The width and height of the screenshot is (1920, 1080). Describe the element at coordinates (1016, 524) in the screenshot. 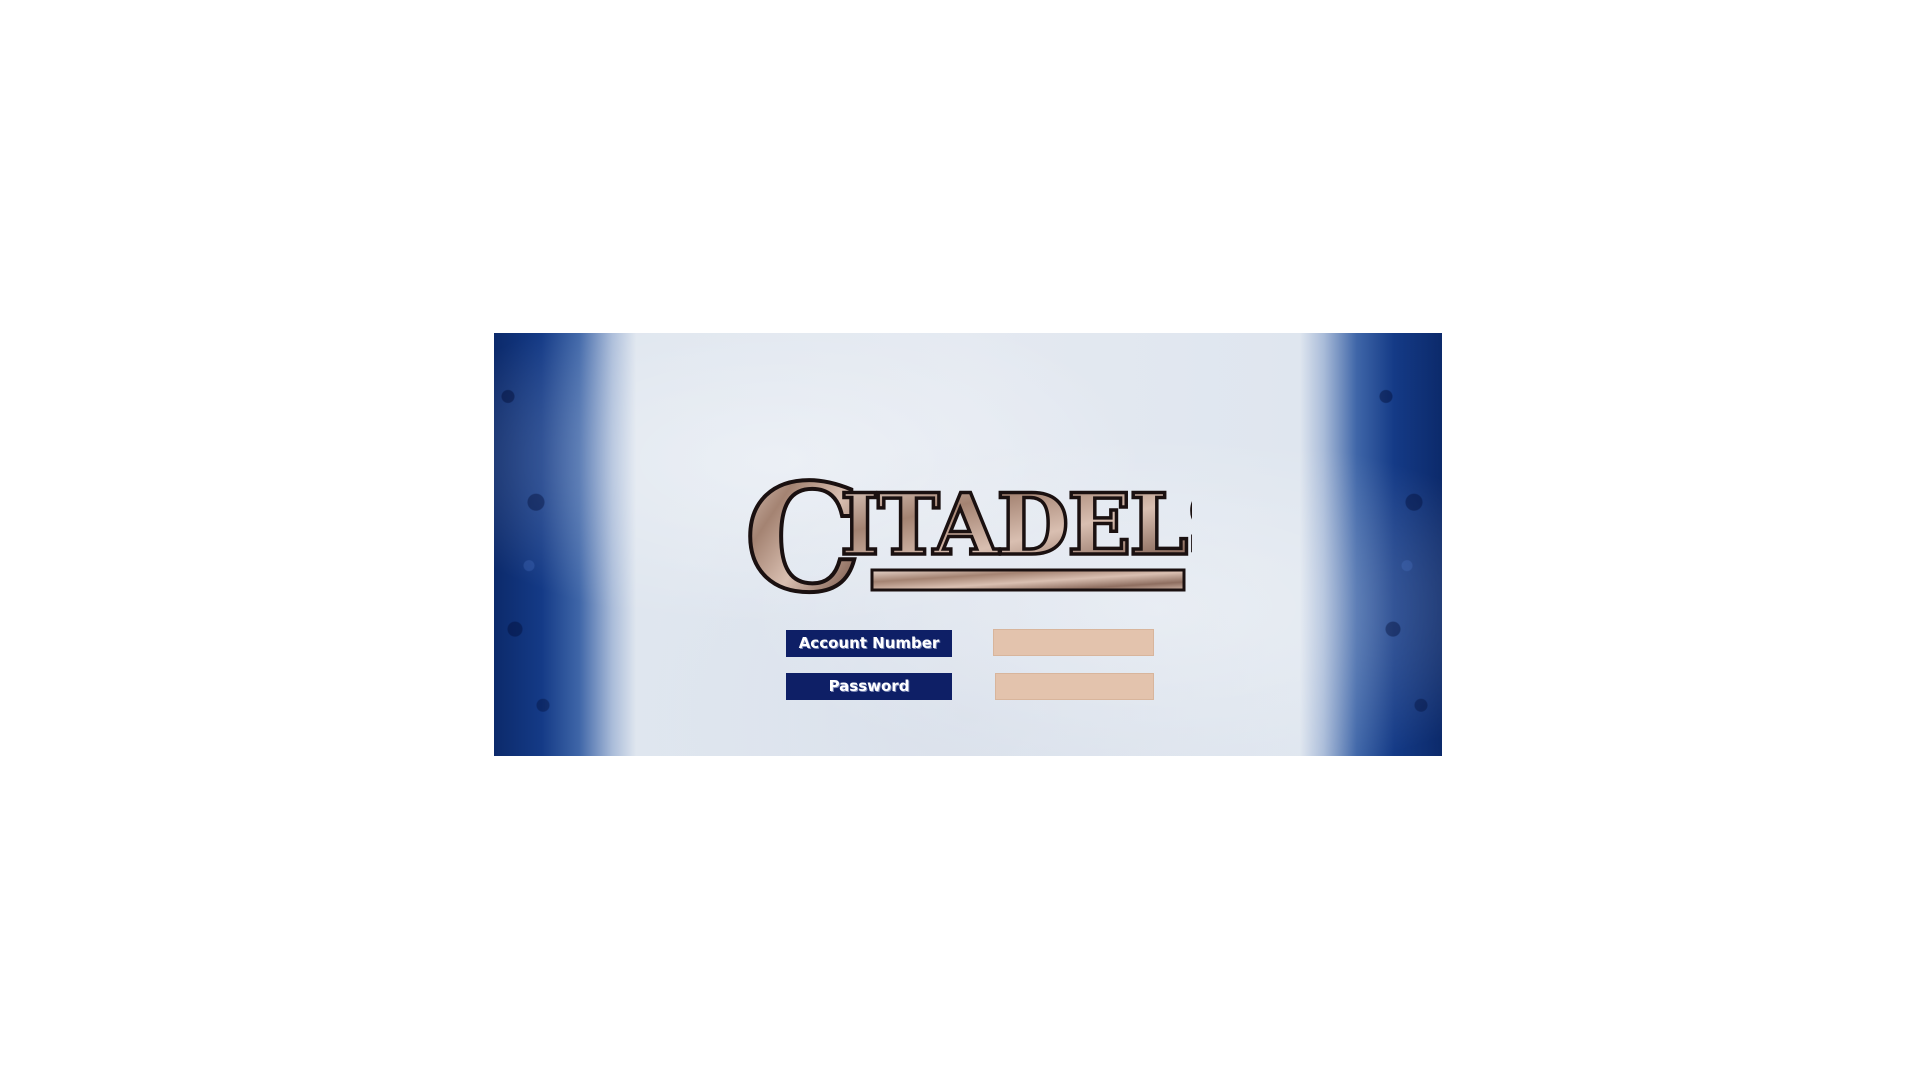

I see `logo-letters: ITADELS` at that location.